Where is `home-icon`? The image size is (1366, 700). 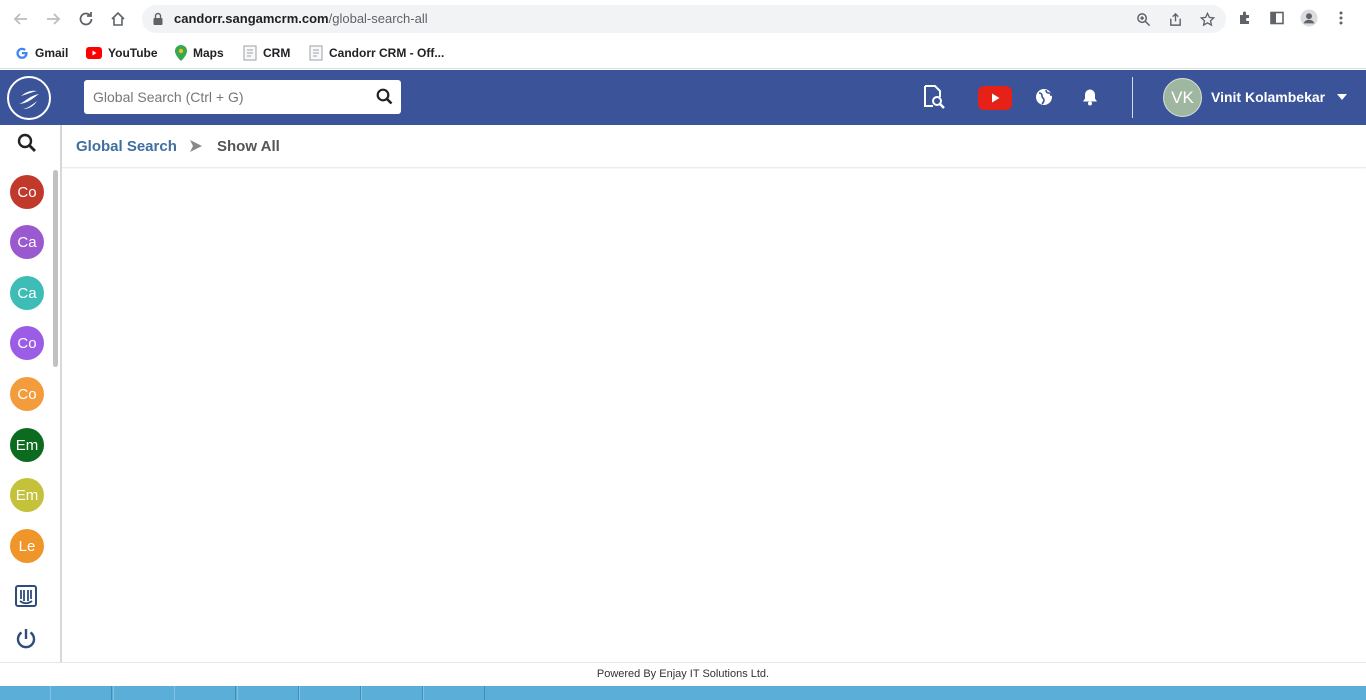
home-icon is located at coordinates (118, 18).